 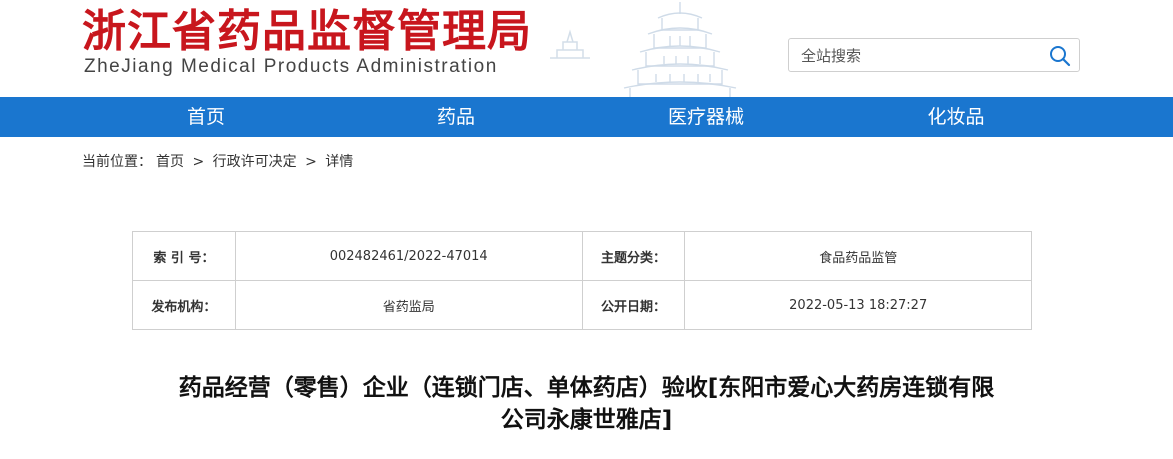 I want to click on breadcrumb-current: 详情, so click(x=339, y=162).